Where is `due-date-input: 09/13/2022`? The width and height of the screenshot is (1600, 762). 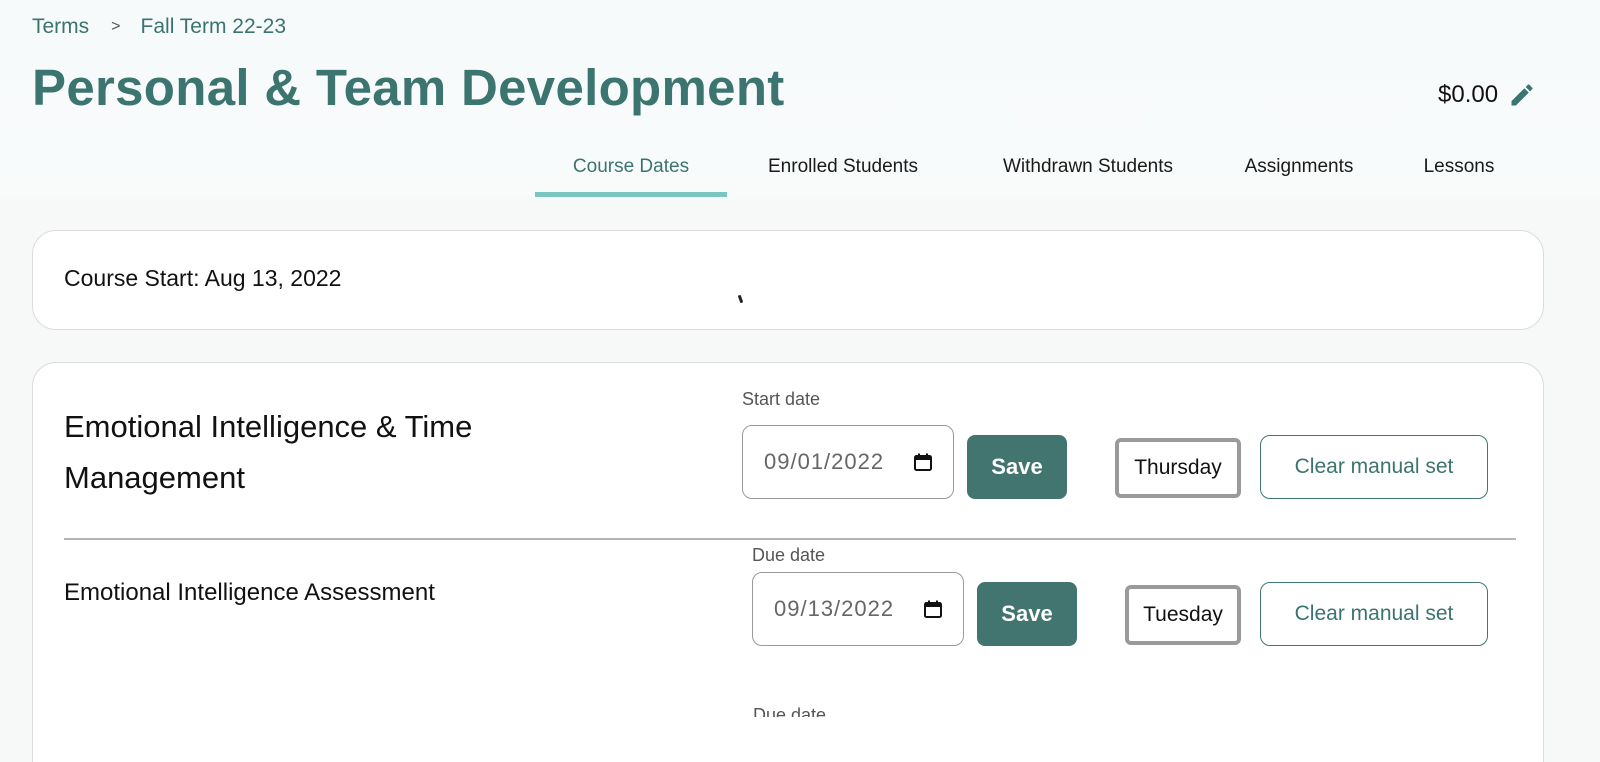
due-date-input: 09/13/2022 is located at coordinates (858, 609).